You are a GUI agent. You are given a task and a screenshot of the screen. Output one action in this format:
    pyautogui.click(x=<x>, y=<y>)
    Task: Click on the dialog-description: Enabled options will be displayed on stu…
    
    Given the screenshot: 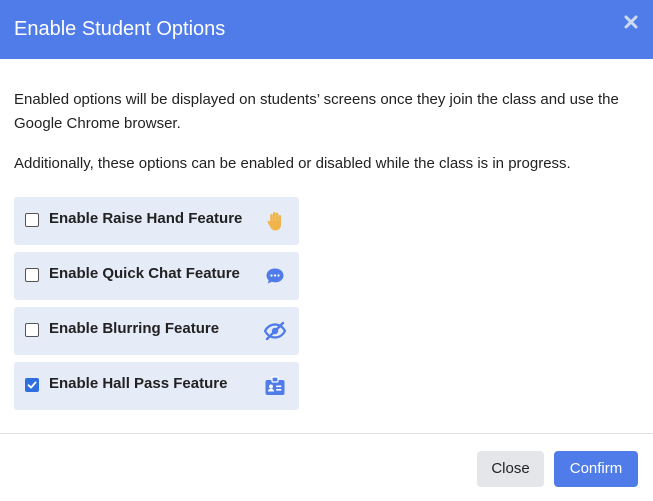 What is the action you would take?
    pyautogui.click(x=316, y=111)
    